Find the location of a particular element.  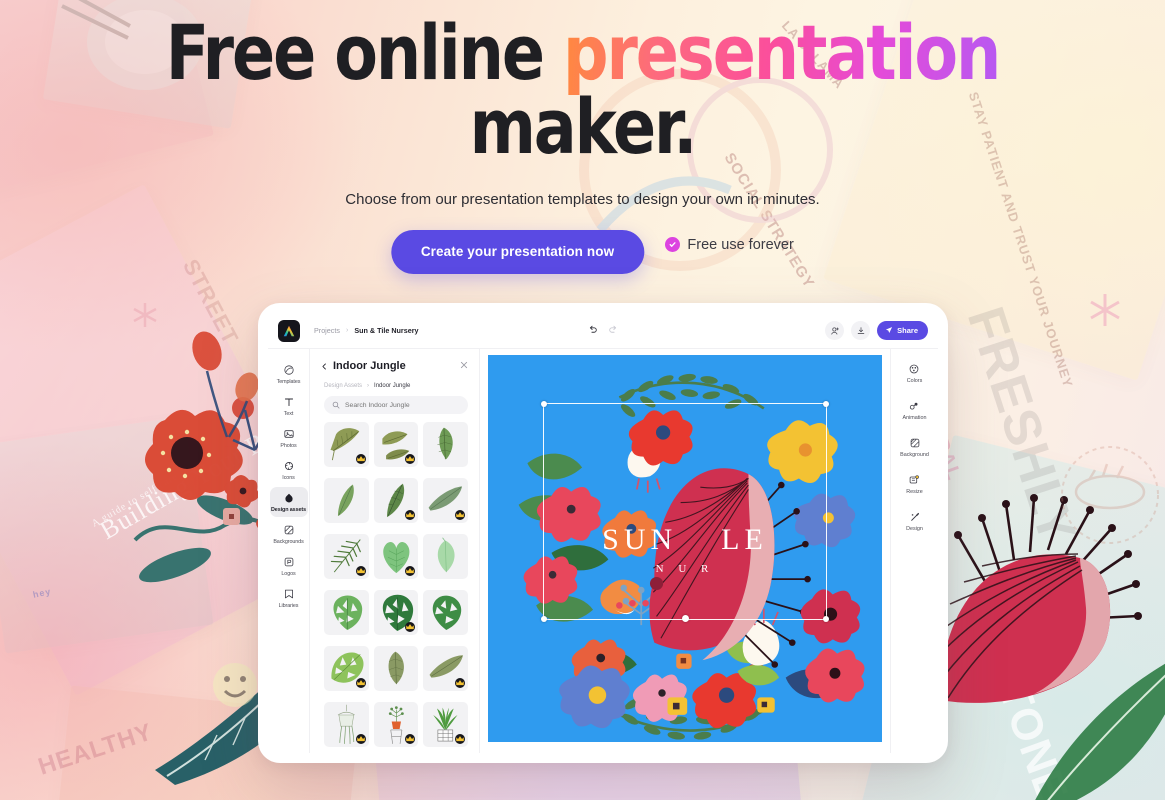

bg-smiley-bottomleft is located at coordinates (235, 685).